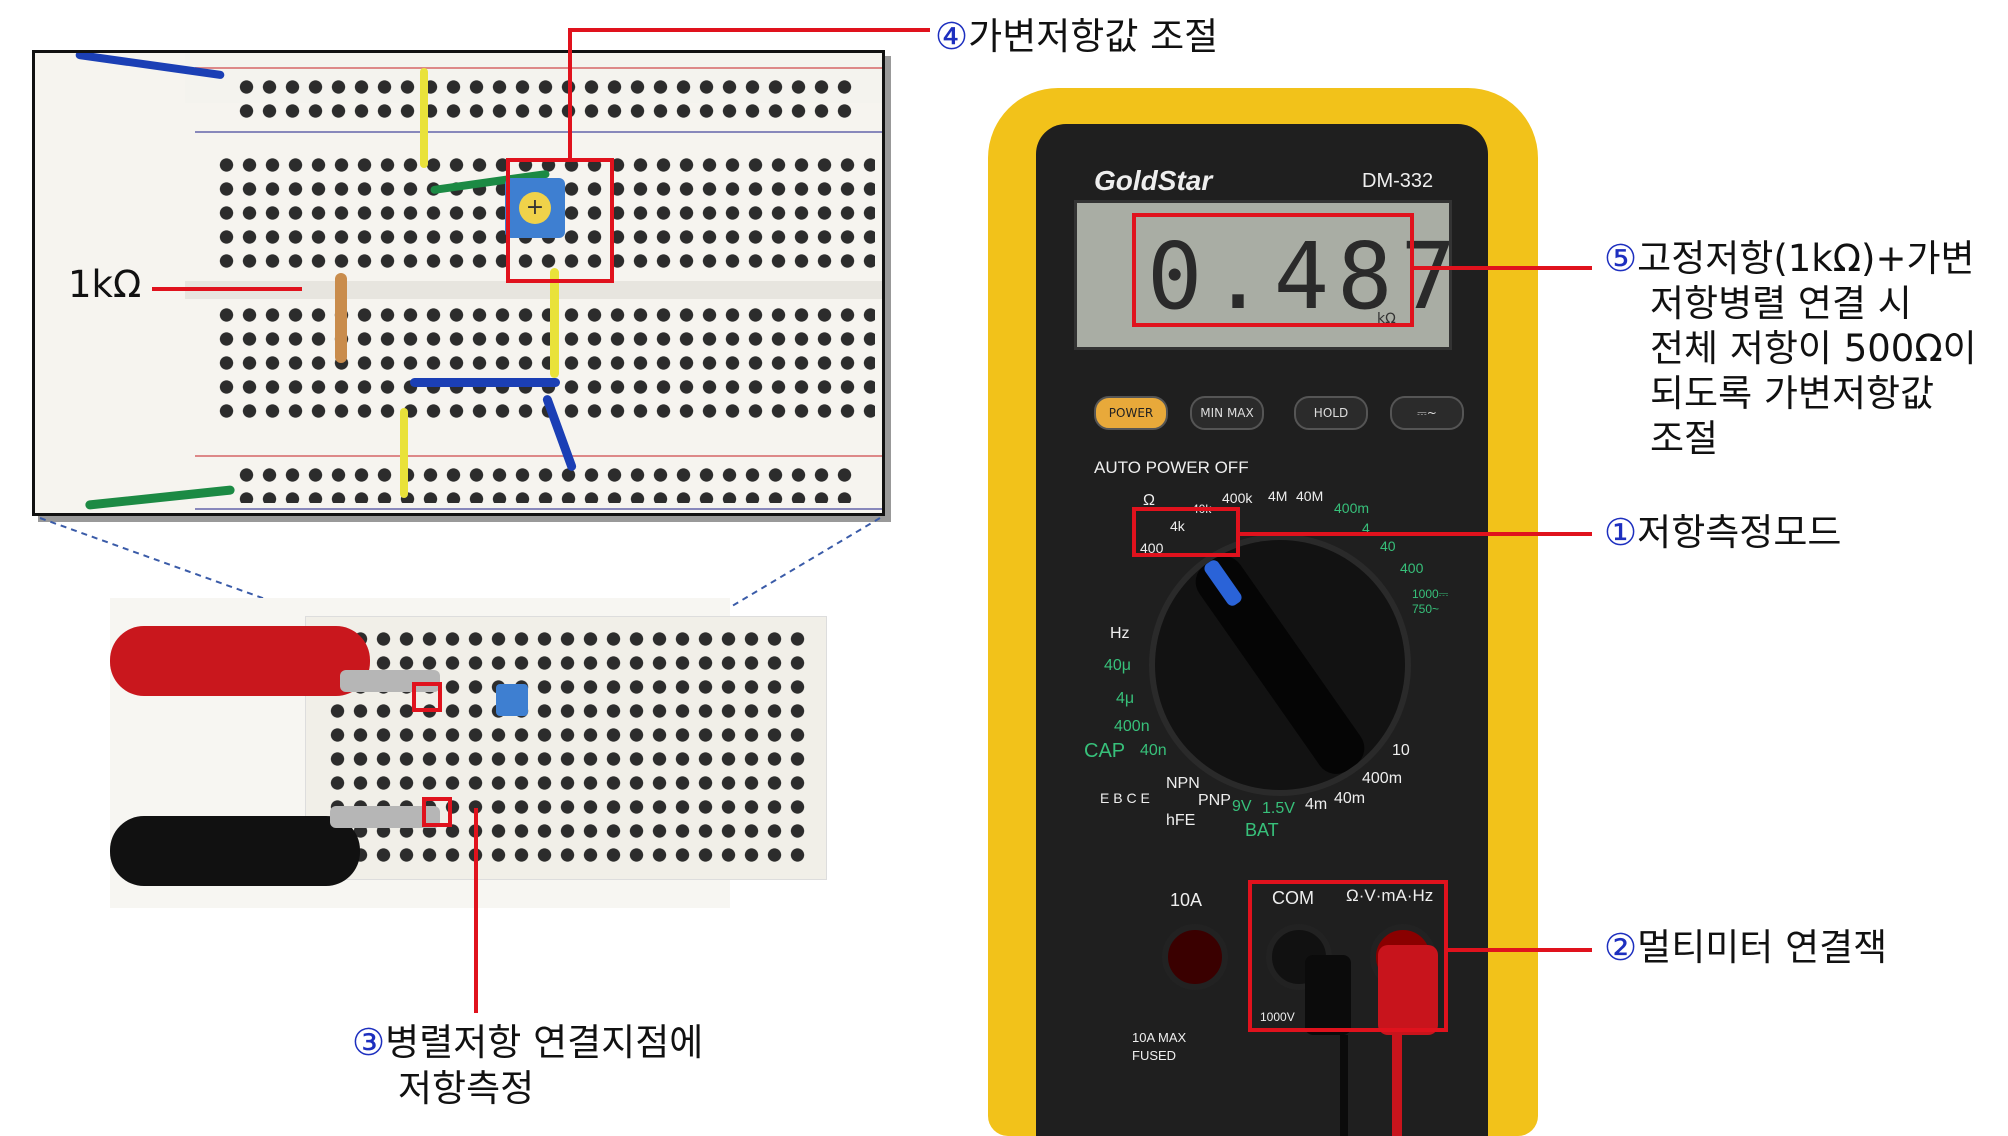 This screenshot has height=1136, width=2008. I want to click on callout-5-line1: 고정저항(1kΩ)+가변, so click(1806, 258).